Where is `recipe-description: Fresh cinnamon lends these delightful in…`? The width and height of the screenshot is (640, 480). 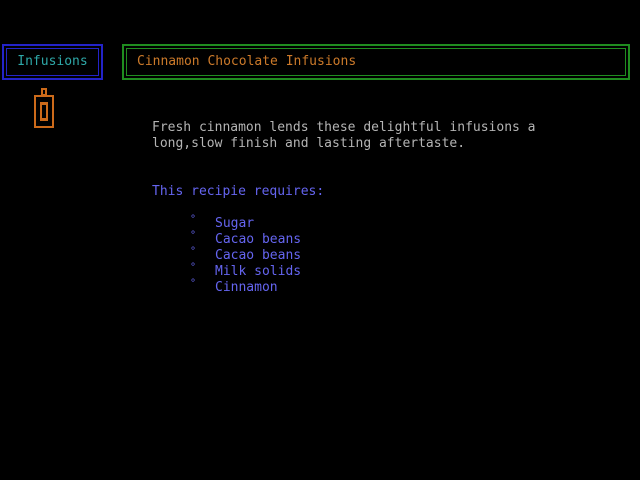 recipe-description: Fresh cinnamon lends these delightful in… is located at coordinates (344, 135).